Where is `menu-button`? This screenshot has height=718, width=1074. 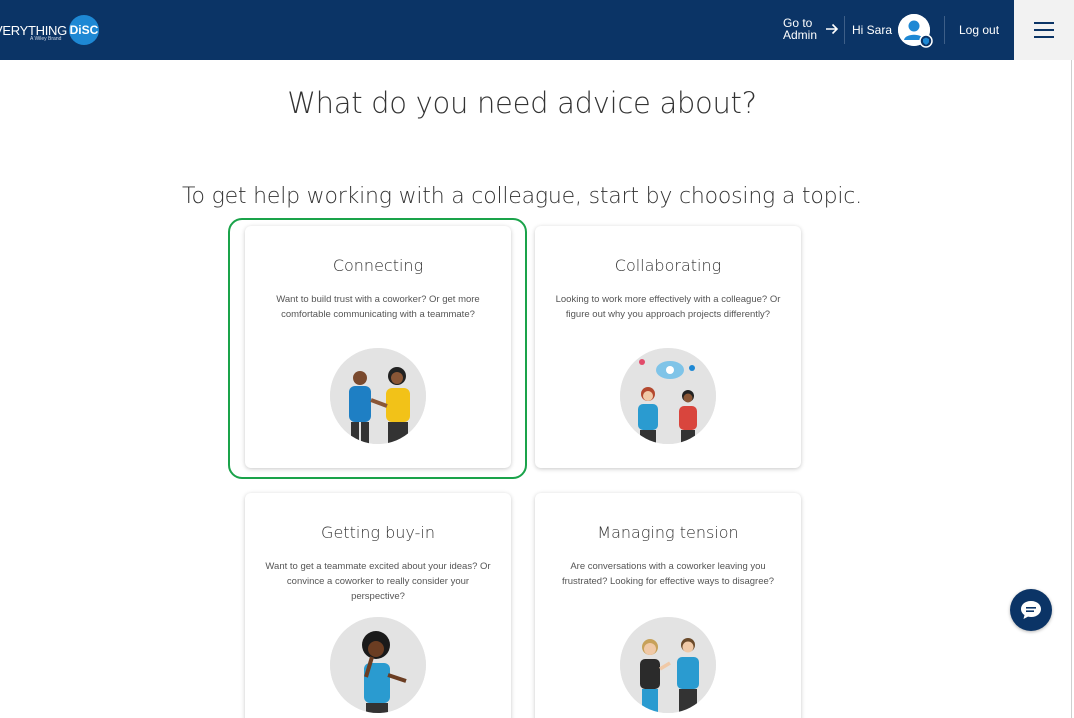
menu-button is located at coordinates (1044, 30).